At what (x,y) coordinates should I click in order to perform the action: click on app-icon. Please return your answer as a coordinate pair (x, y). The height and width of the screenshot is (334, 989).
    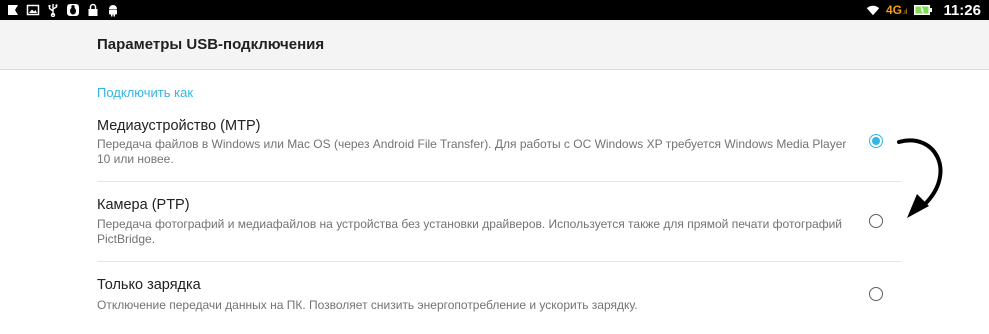
    Looking at the image, I should click on (13, 10).